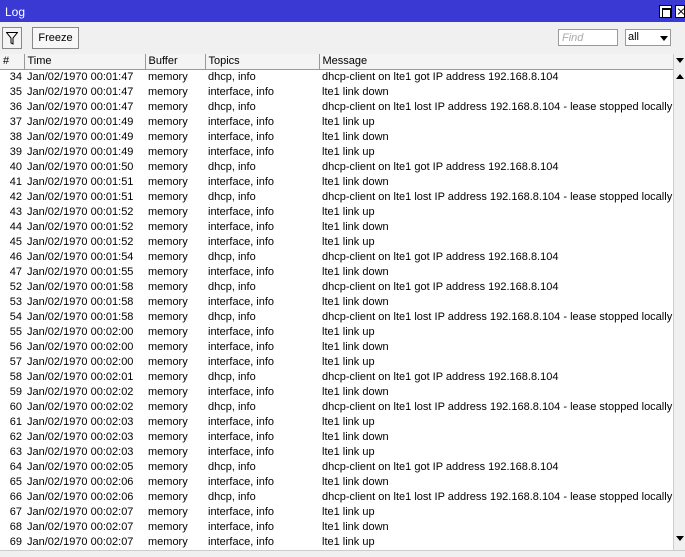 This screenshot has height=557, width=685. Describe the element at coordinates (680, 538) in the screenshot. I see `scroll-down-arrow-icon` at that location.